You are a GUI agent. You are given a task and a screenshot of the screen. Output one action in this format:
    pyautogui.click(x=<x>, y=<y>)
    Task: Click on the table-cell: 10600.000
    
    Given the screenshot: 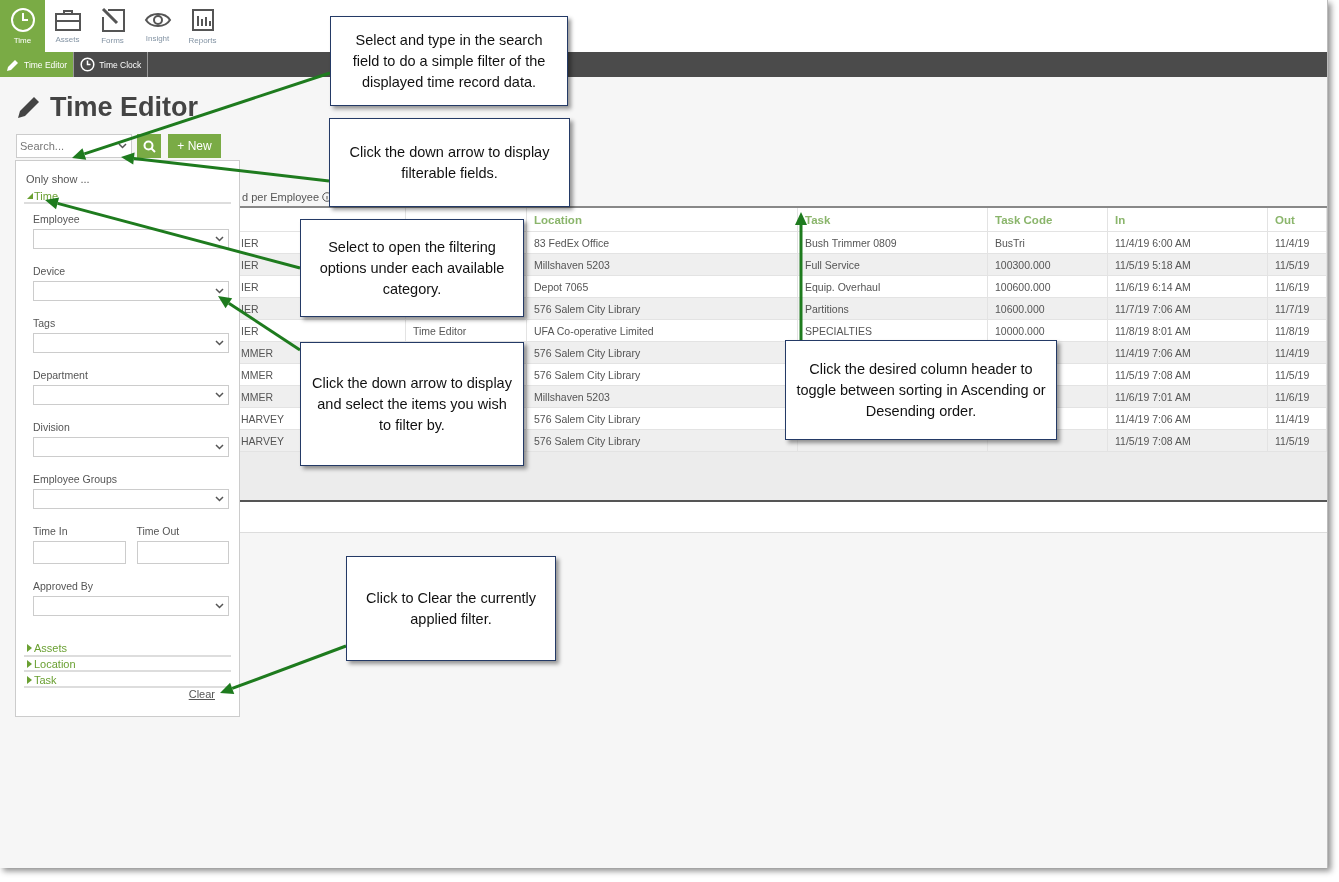 What is the action you would take?
    pyautogui.click(x=1048, y=308)
    